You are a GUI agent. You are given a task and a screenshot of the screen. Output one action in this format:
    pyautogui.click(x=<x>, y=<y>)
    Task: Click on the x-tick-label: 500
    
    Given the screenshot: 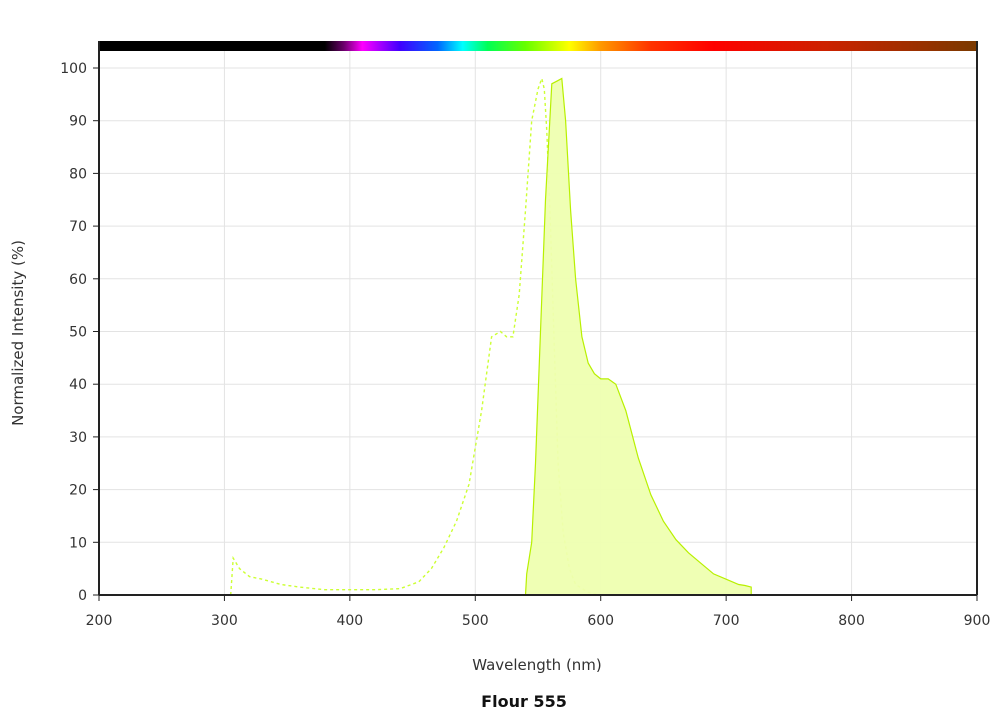 What is the action you would take?
    pyautogui.click(x=475, y=621)
    